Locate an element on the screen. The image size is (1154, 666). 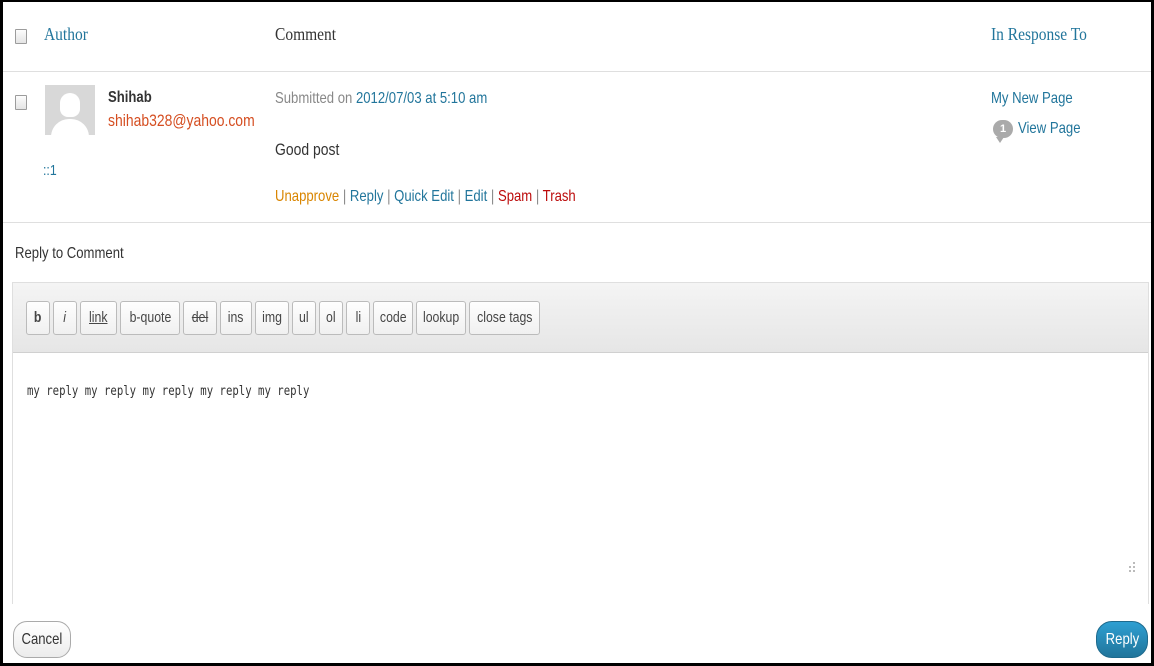
ins-button: ins is located at coordinates (236, 318).